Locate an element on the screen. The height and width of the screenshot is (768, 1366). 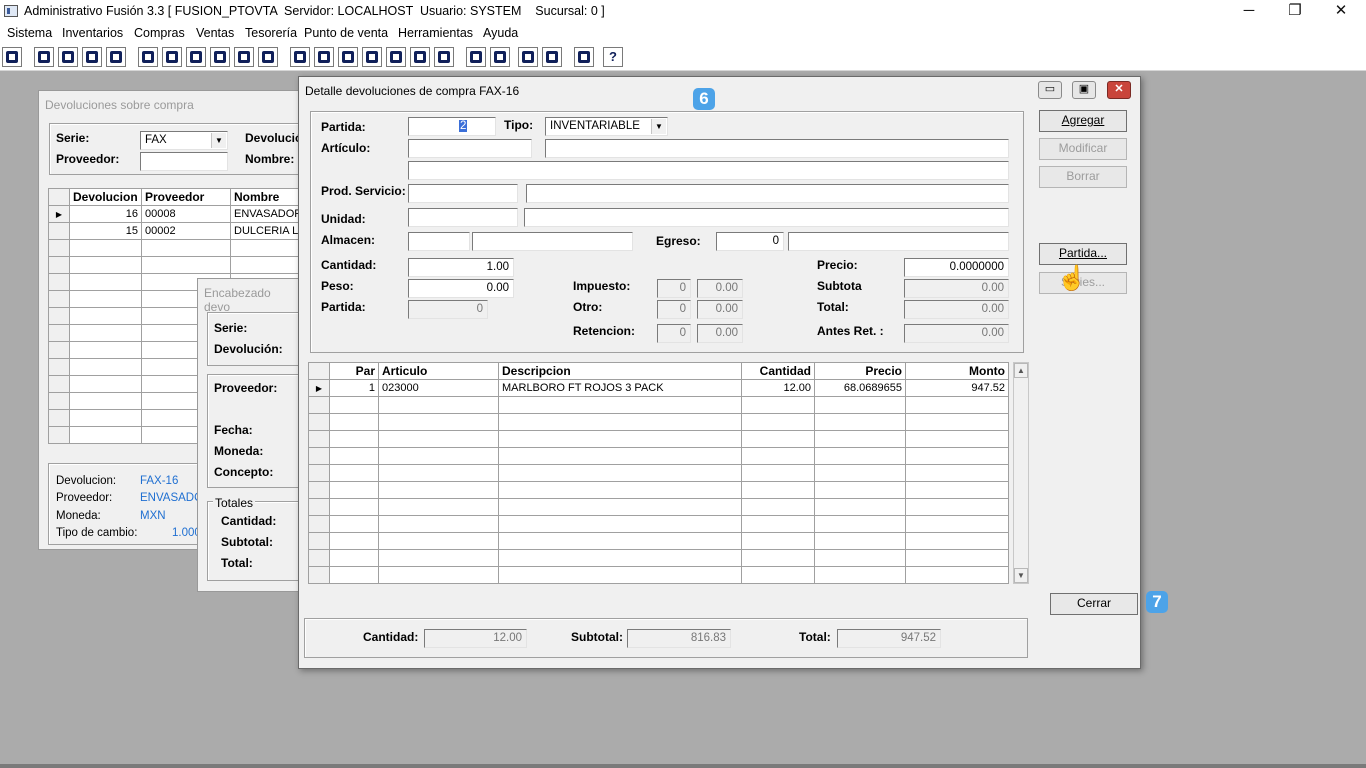
export-icon is located at coordinates (348, 57).